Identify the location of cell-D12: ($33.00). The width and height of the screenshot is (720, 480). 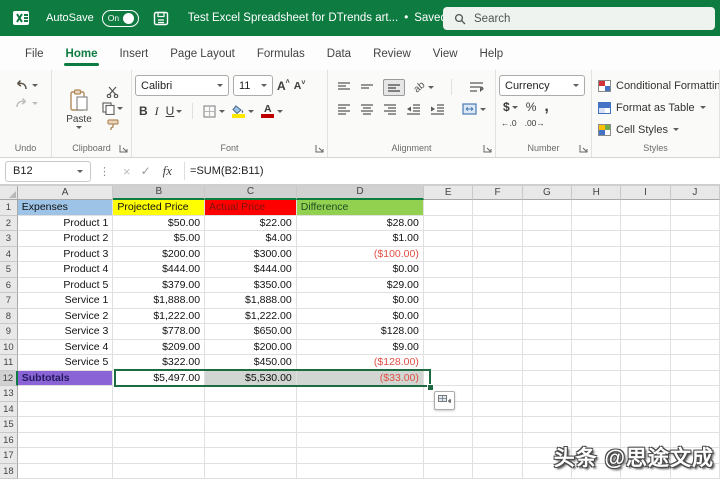
(360, 378).